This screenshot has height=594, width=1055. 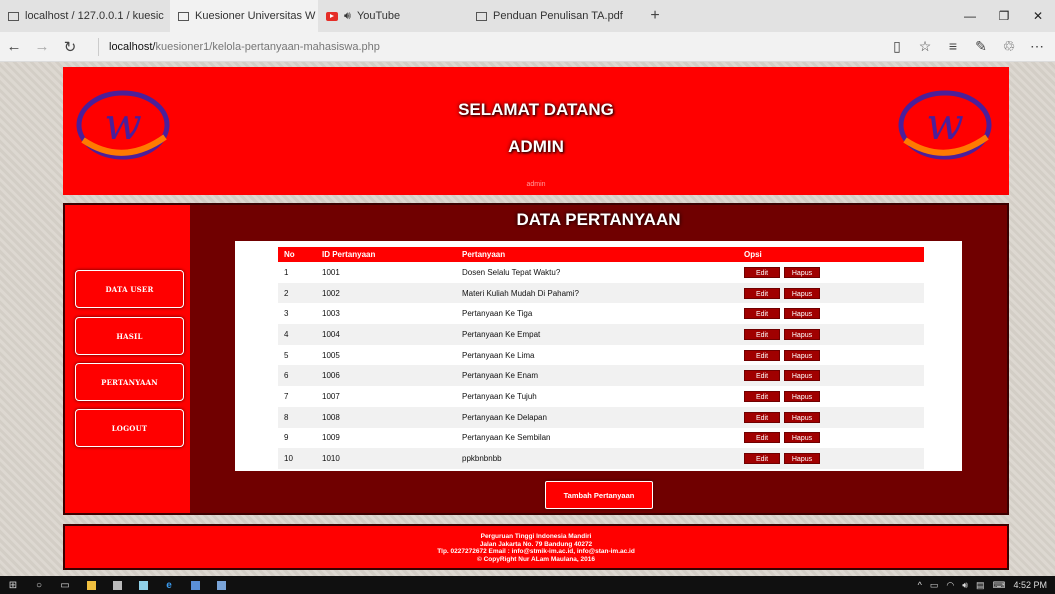 I want to click on cell-no: 7, so click(x=286, y=396).